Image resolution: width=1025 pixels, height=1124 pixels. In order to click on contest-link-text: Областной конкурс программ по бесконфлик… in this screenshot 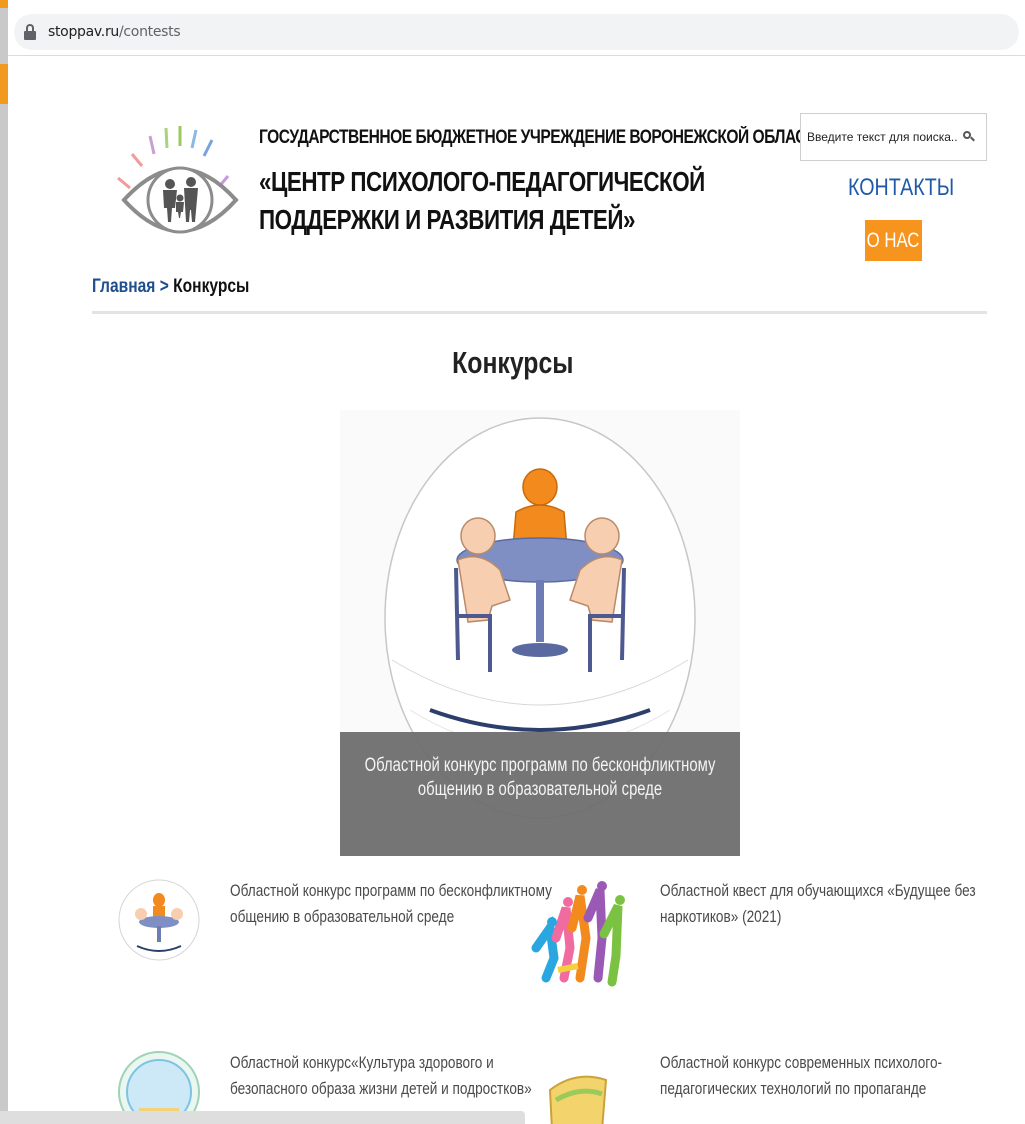, I will do `click(391, 903)`.